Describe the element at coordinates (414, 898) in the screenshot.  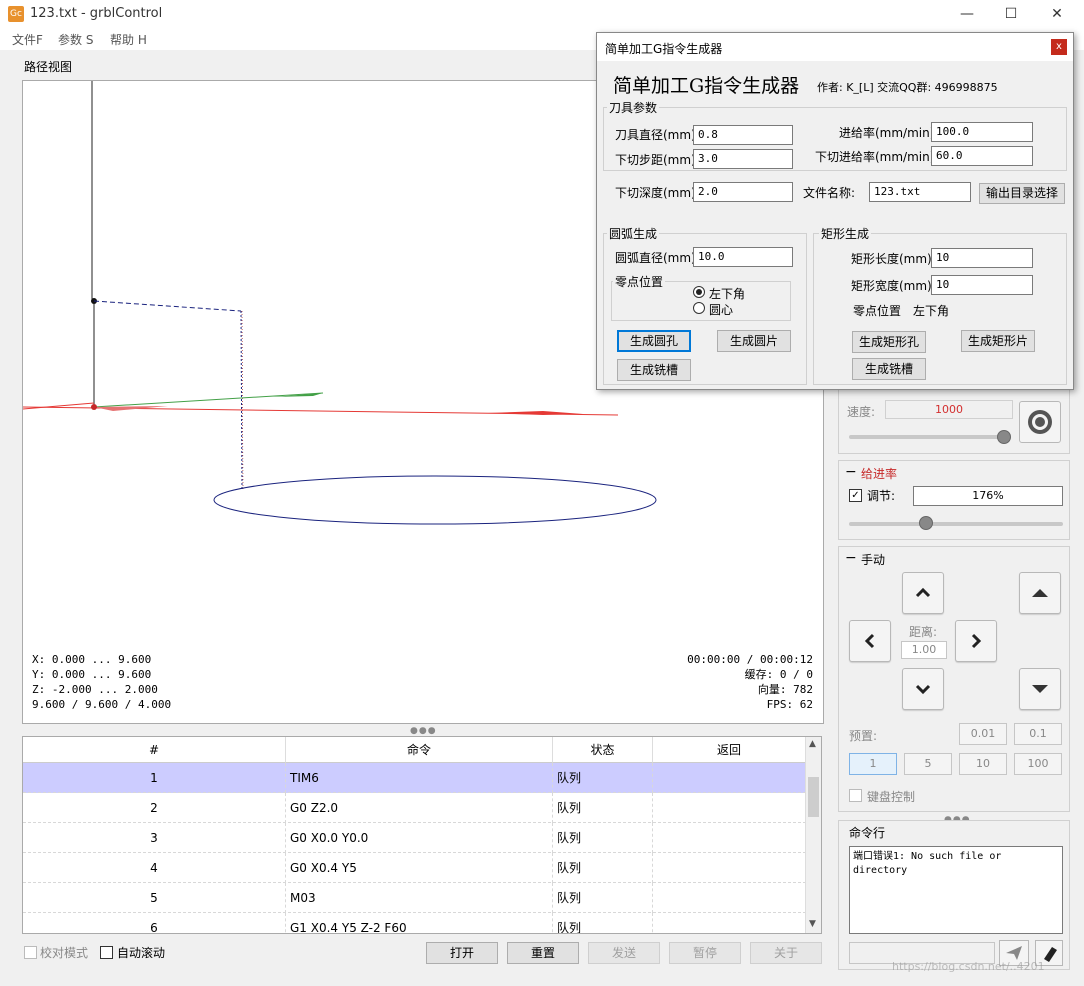
I see `table-row: 5 M03 队列` at that location.